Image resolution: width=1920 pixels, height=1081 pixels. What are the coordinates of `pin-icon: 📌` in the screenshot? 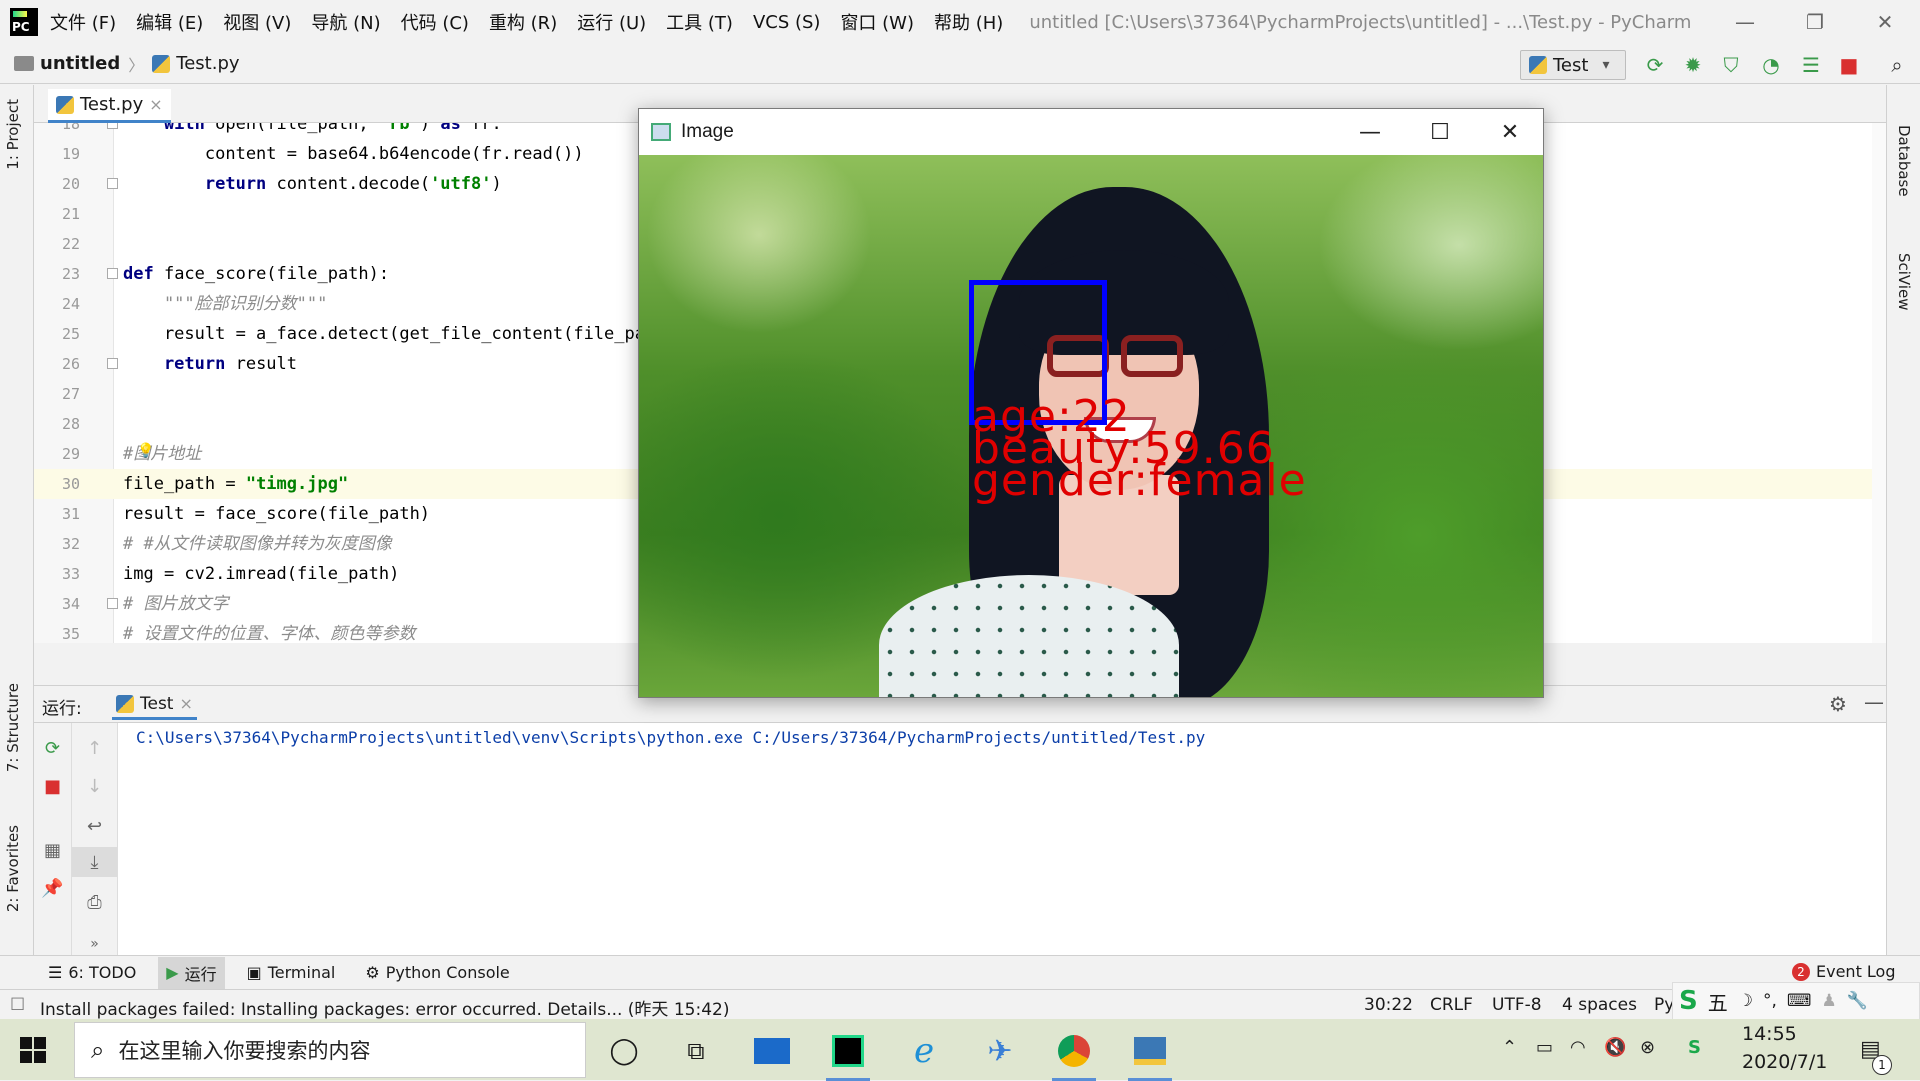 It's located at (52, 888).